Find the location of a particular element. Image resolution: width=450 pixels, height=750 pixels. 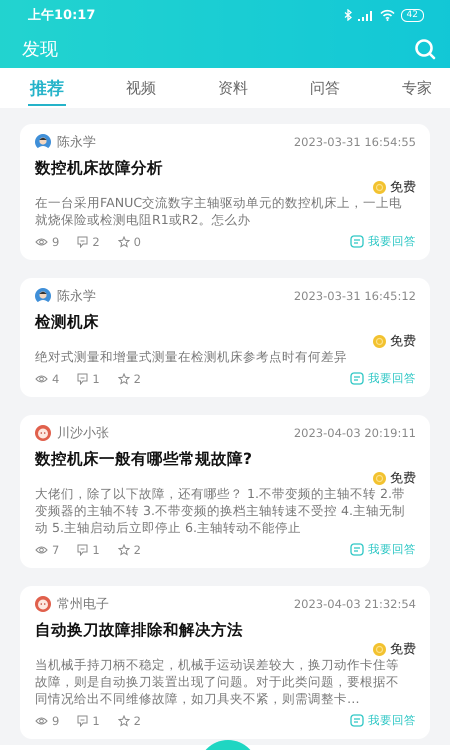

category-tab: 问答 is located at coordinates (325, 88).